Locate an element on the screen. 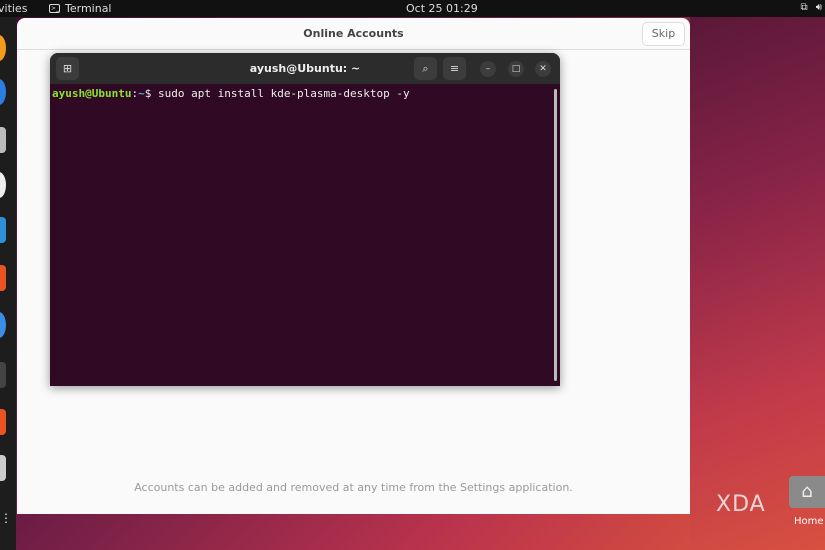 The width and height of the screenshot is (825, 550). show-apps-icon: ⋮ is located at coordinates (6, 518).